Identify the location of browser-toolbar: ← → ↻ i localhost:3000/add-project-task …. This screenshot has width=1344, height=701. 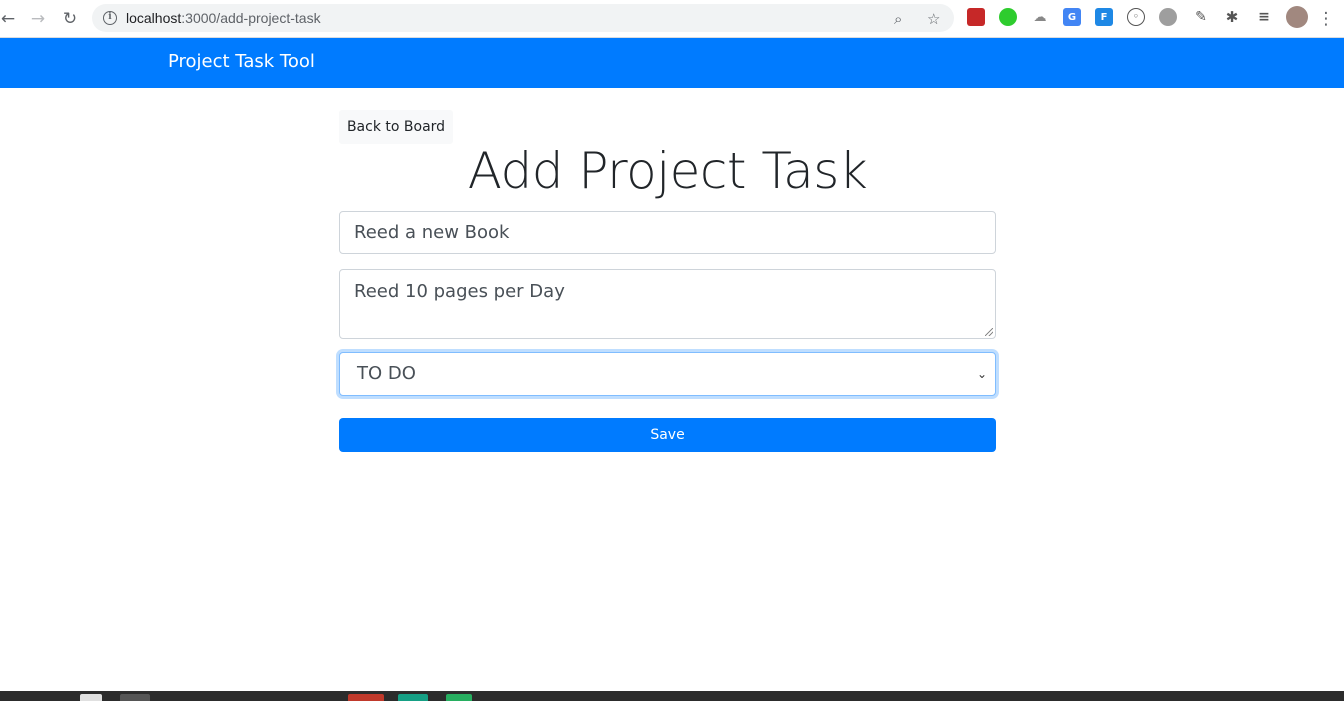
(672, 19).